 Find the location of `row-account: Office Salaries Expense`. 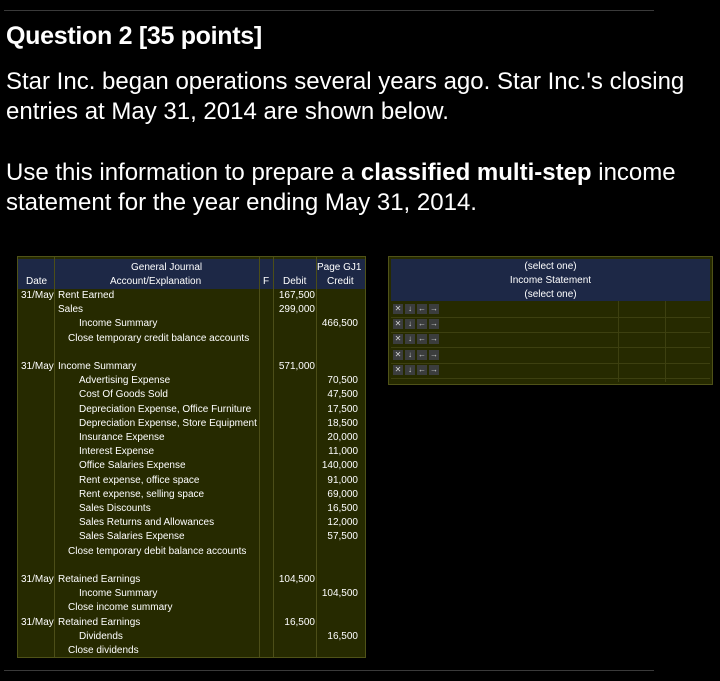

row-account: Office Salaries Expense is located at coordinates (132, 466).